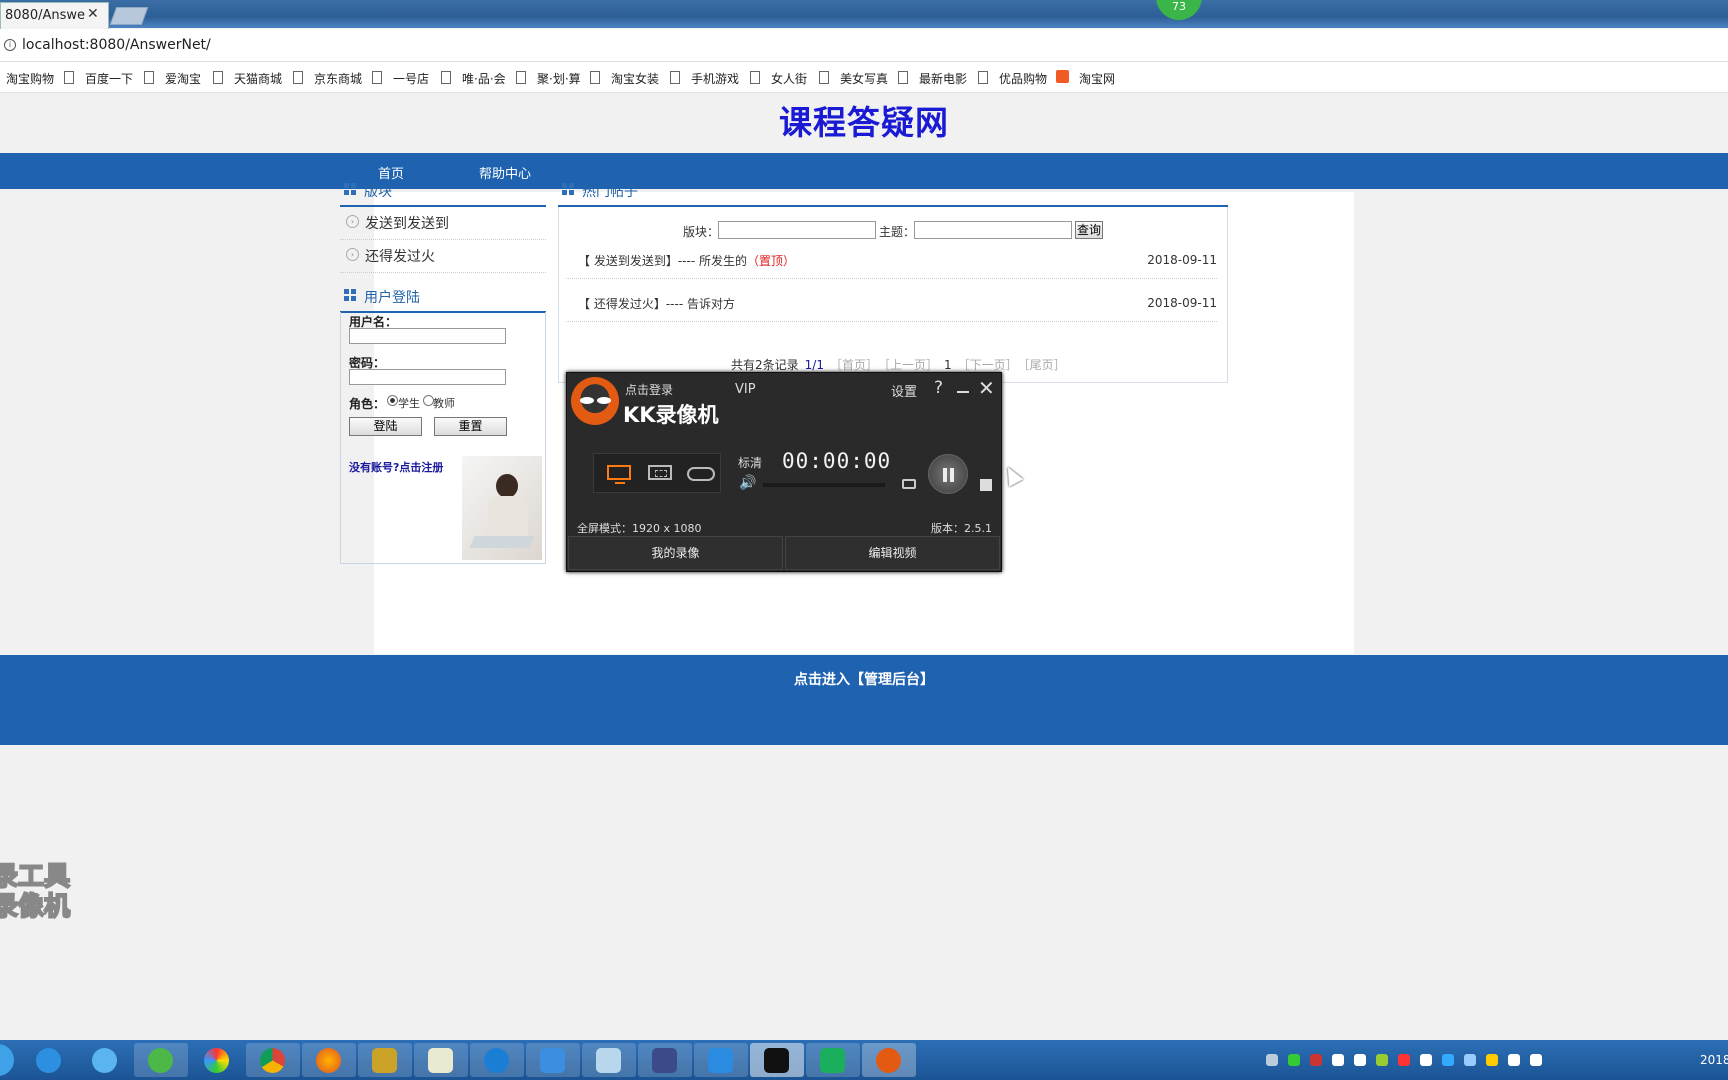 This screenshot has height=1080, width=1728. I want to click on post-title: 【 发送到发送到】---- 所发生的（置顶）, so click(686, 260).